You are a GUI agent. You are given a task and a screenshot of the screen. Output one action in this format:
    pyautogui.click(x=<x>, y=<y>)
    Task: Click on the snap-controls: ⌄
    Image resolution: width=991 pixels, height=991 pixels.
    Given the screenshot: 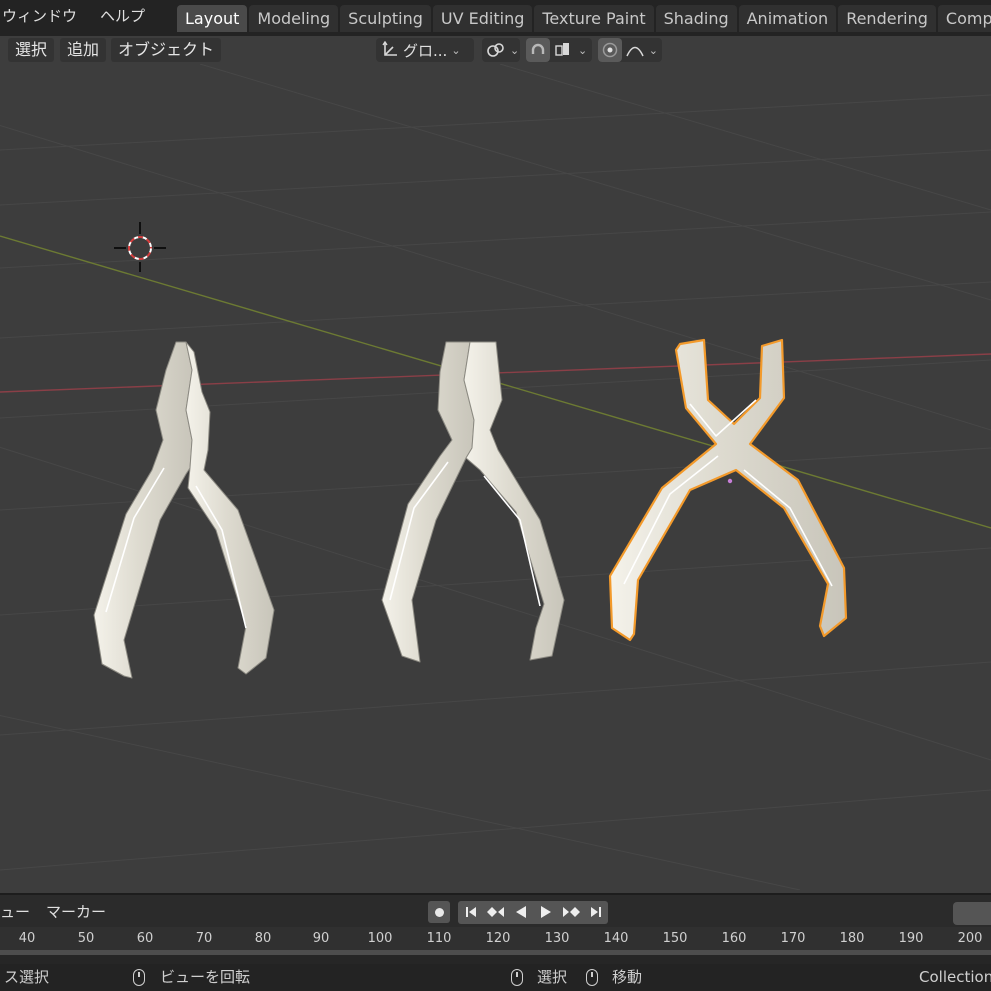 What is the action you would take?
    pyautogui.click(x=559, y=50)
    